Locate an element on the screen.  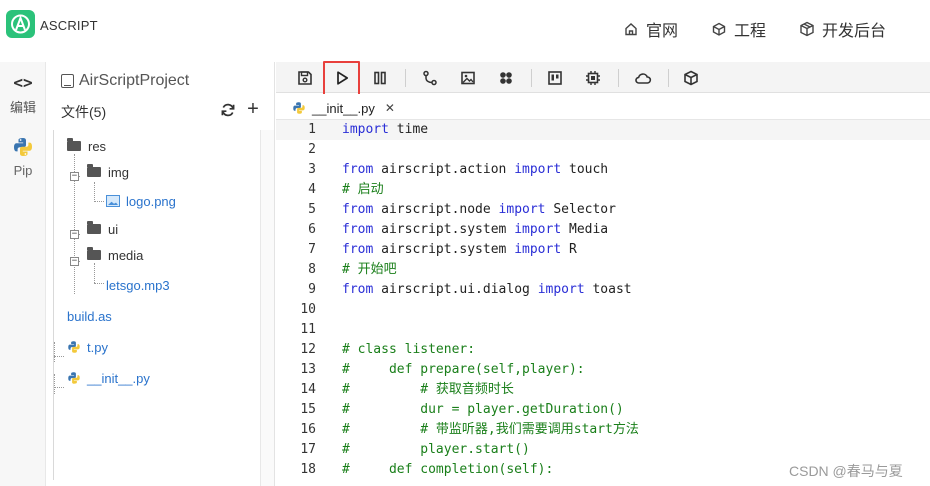
code-text: # # 带监听器,我们需要调用start方法 is located at coordinates (490, 430).